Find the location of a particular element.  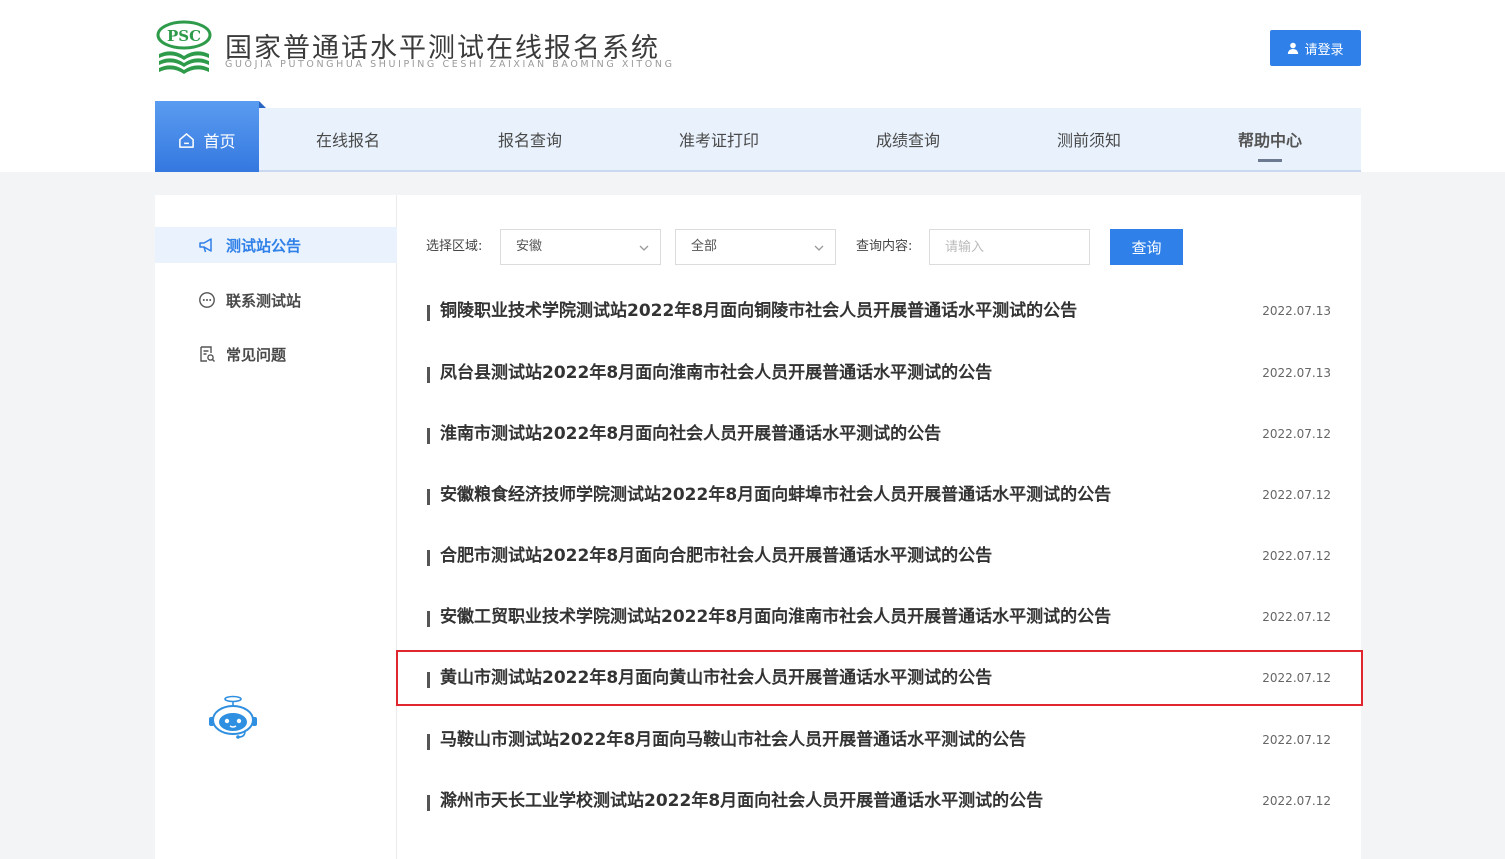

nav-label: 首页 is located at coordinates (219, 141).